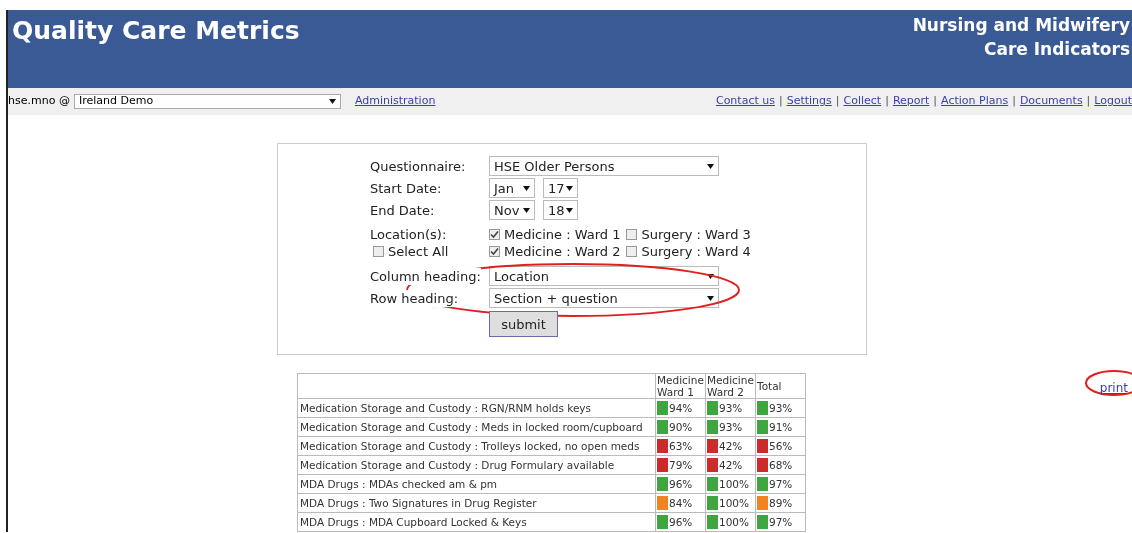 The height and width of the screenshot is (533, 1132). Describe the element at coordinates (781, 427) in the screenshot. I see `score-value: 91%` at that location.